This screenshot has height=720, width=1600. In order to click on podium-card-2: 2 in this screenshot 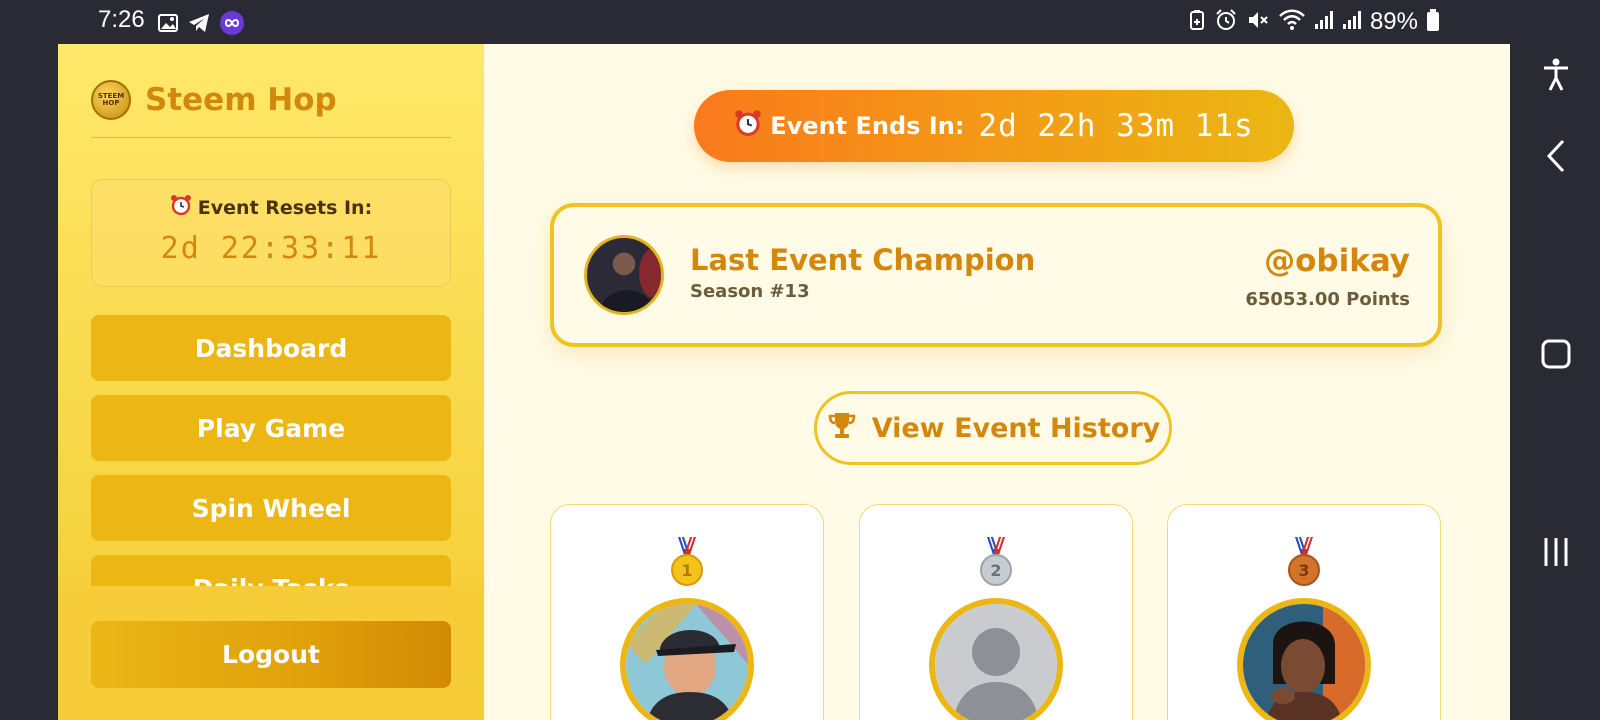, I will do `click(996, 612)`.